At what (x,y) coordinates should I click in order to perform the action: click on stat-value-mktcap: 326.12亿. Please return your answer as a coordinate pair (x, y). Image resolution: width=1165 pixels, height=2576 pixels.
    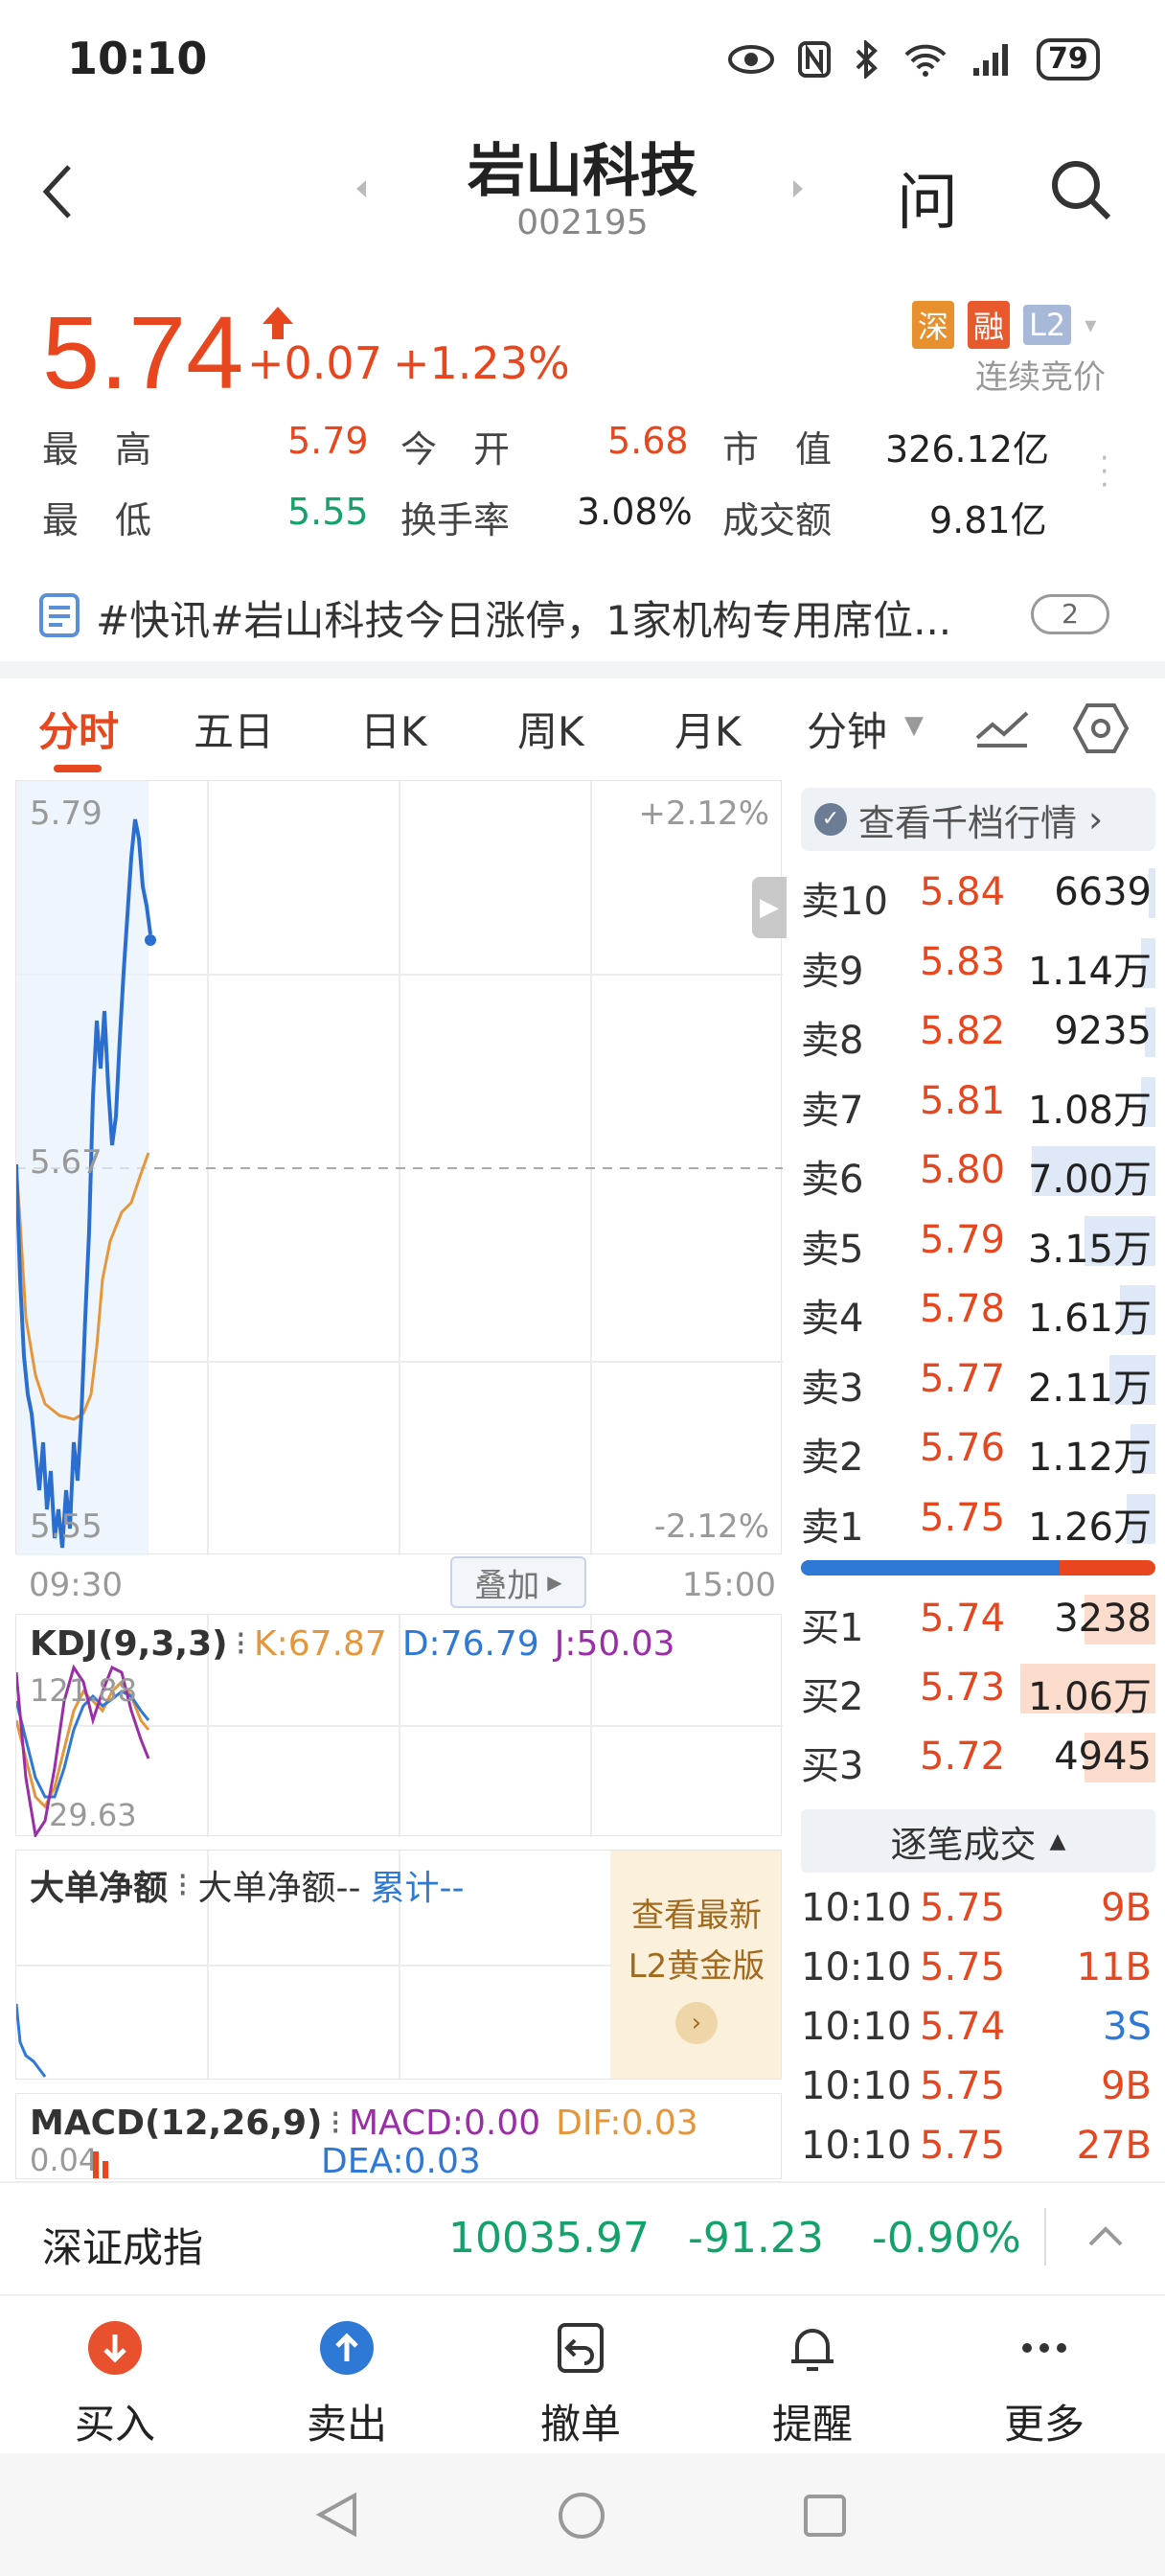
    Looking at the image, I should click on (967, 449).